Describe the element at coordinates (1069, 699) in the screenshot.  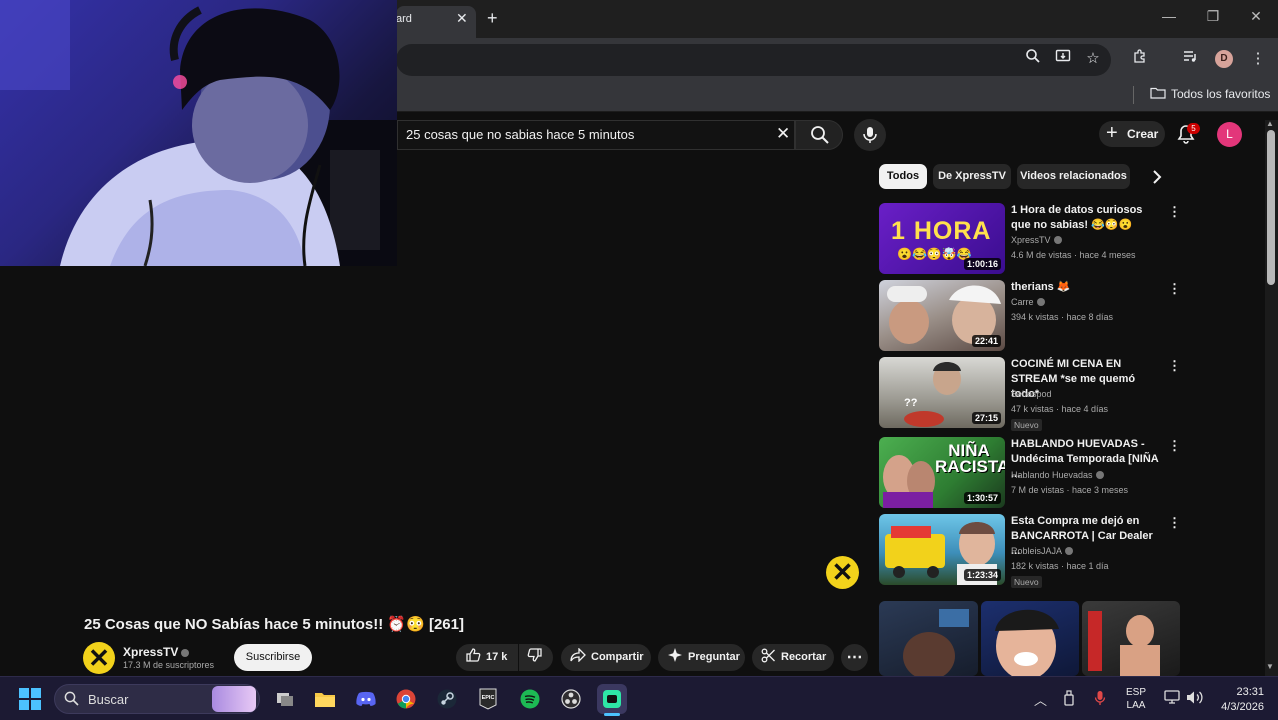
I see `usb-device-icon` at that location.